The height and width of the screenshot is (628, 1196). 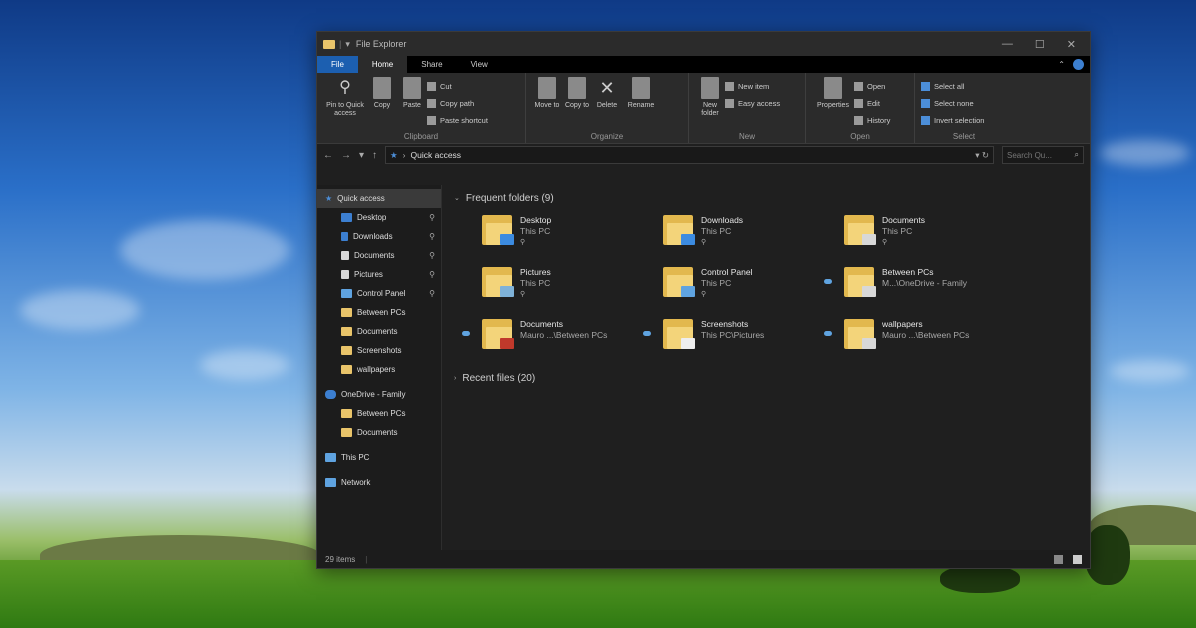 What do you see at coordinates (858, 86) in the screenshot?
I see `open-icon` at bounding box center [858, 86].